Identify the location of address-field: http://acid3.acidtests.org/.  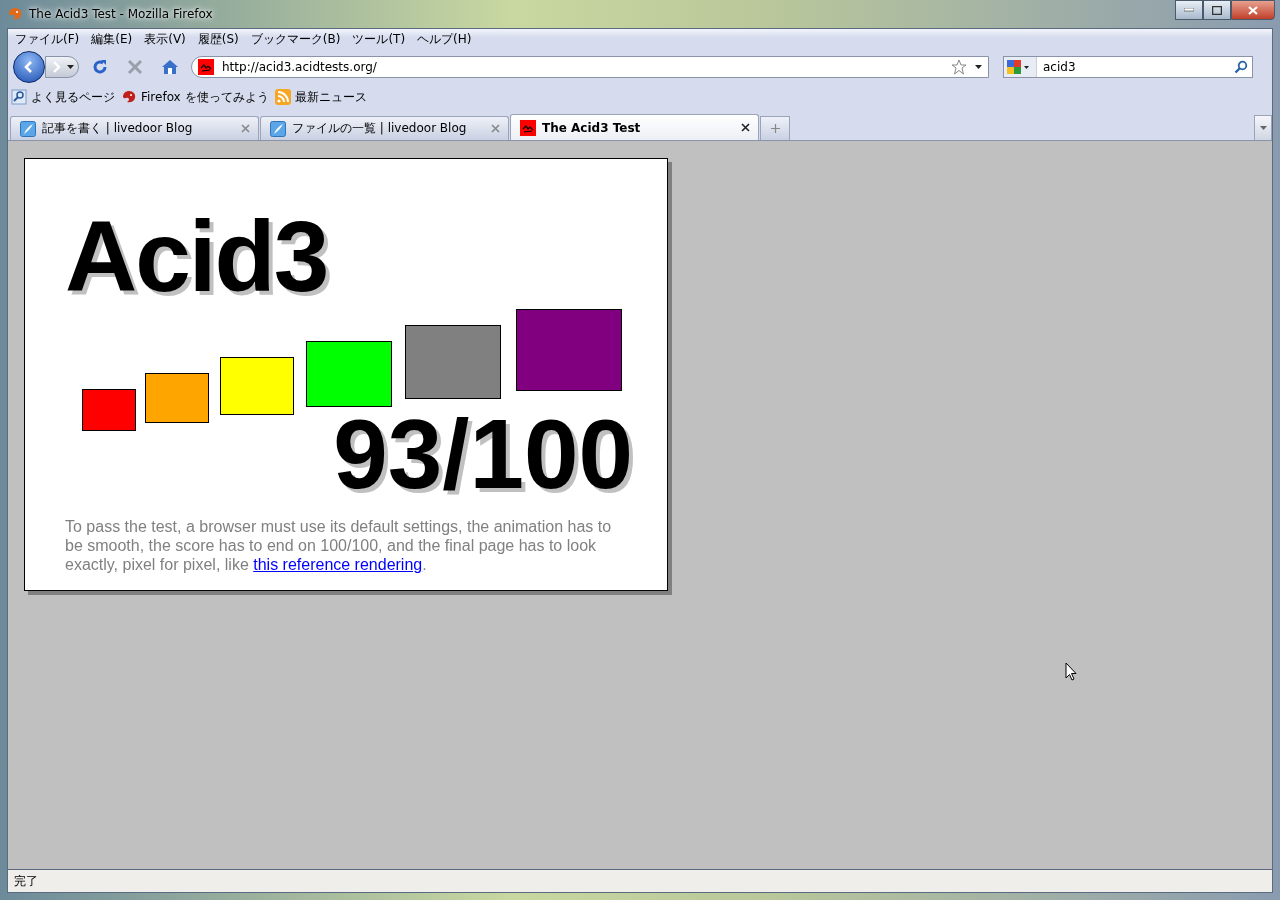
(590, 67).